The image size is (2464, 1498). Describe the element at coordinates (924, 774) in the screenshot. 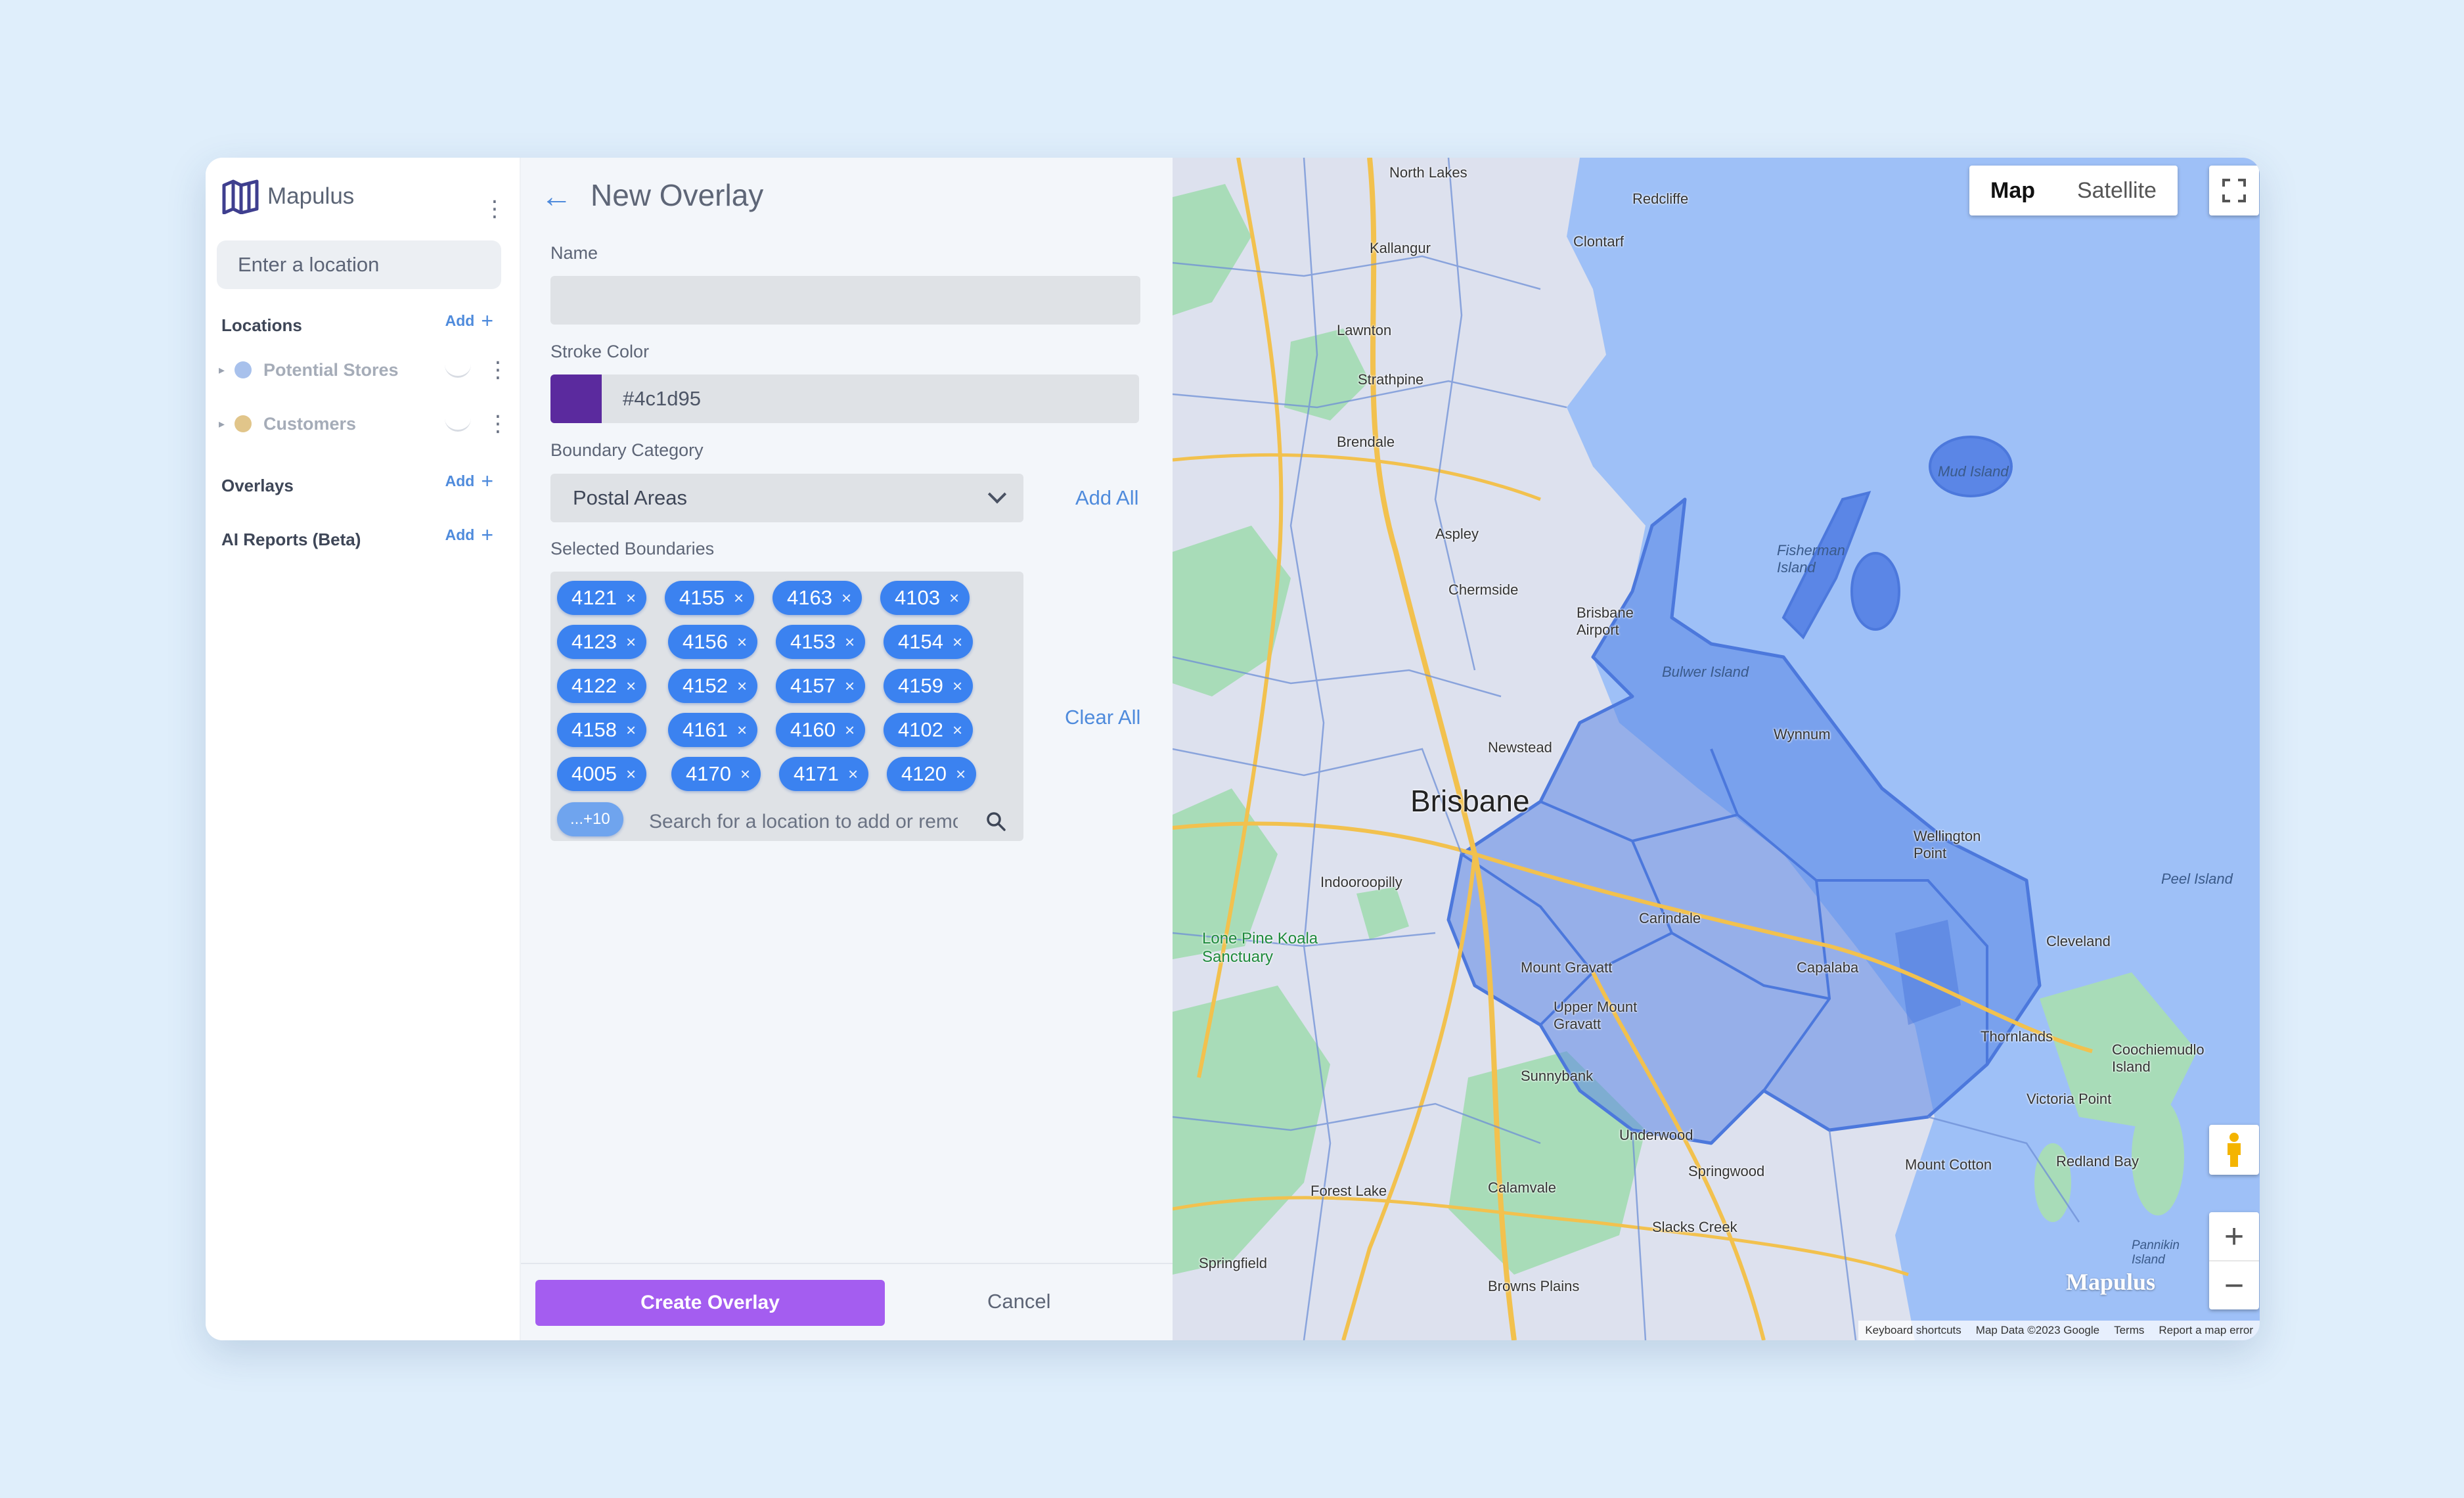

I see `boundary-chip-label: 4120` at that location.